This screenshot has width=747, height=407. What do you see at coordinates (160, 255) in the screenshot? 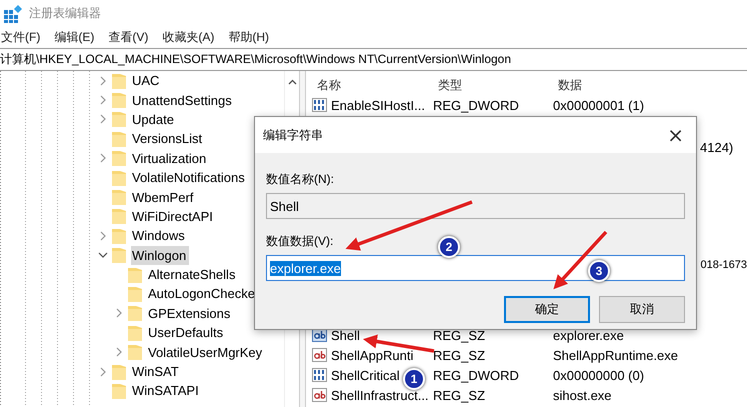
I see `tree-item: Winlogon` at bounding box center [160, 255].